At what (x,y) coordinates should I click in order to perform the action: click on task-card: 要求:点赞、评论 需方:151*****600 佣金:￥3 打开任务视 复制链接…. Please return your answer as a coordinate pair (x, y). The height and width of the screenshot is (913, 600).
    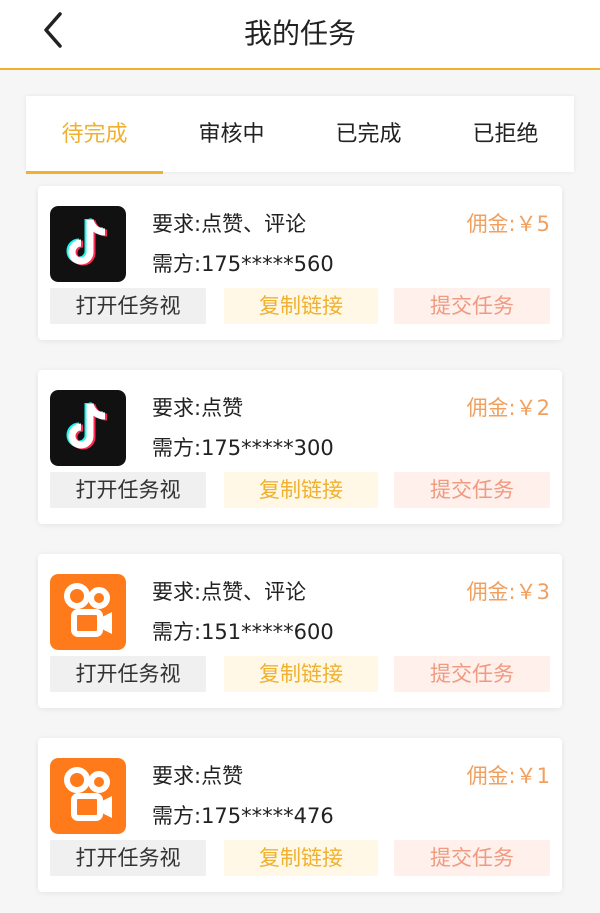
    Looking at the image, I should click on (300, 631).